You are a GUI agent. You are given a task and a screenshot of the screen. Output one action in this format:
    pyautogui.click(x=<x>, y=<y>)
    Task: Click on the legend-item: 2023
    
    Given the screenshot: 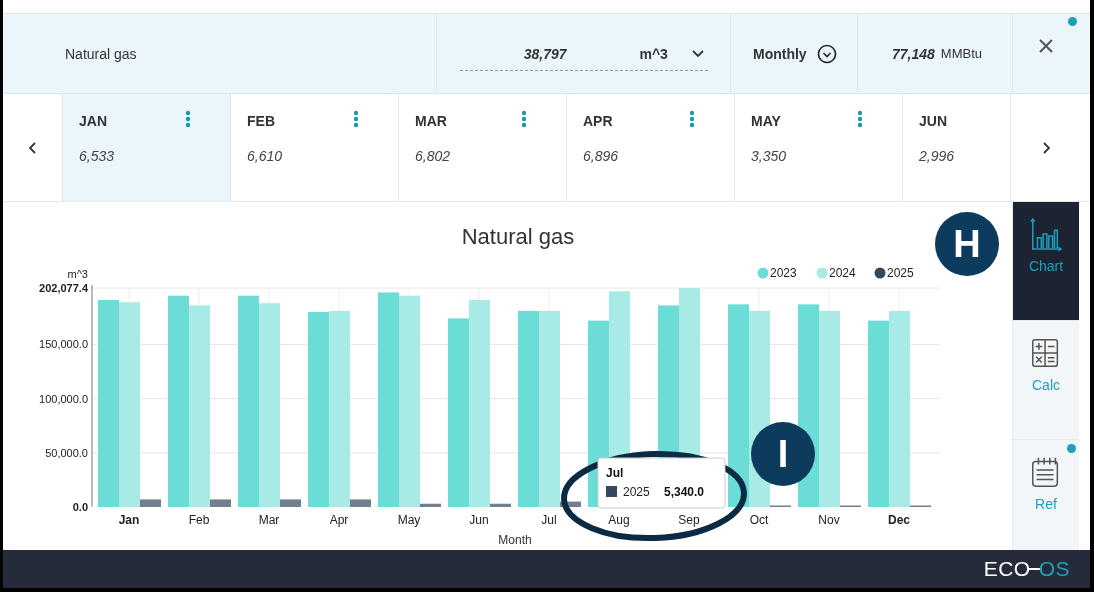 What is the action you would take?
    pyautogui.click(x=777, y=273)
    